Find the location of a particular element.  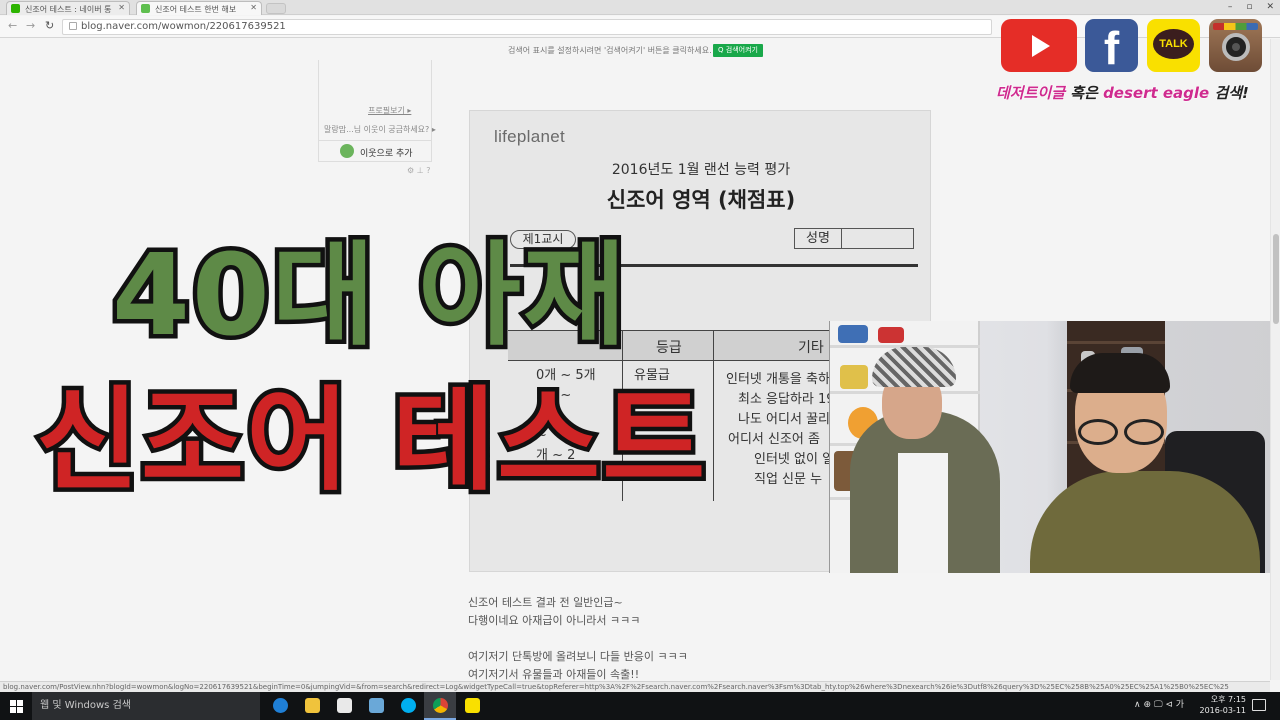

header-grade: 등급 is located at coordinates (669, 348).